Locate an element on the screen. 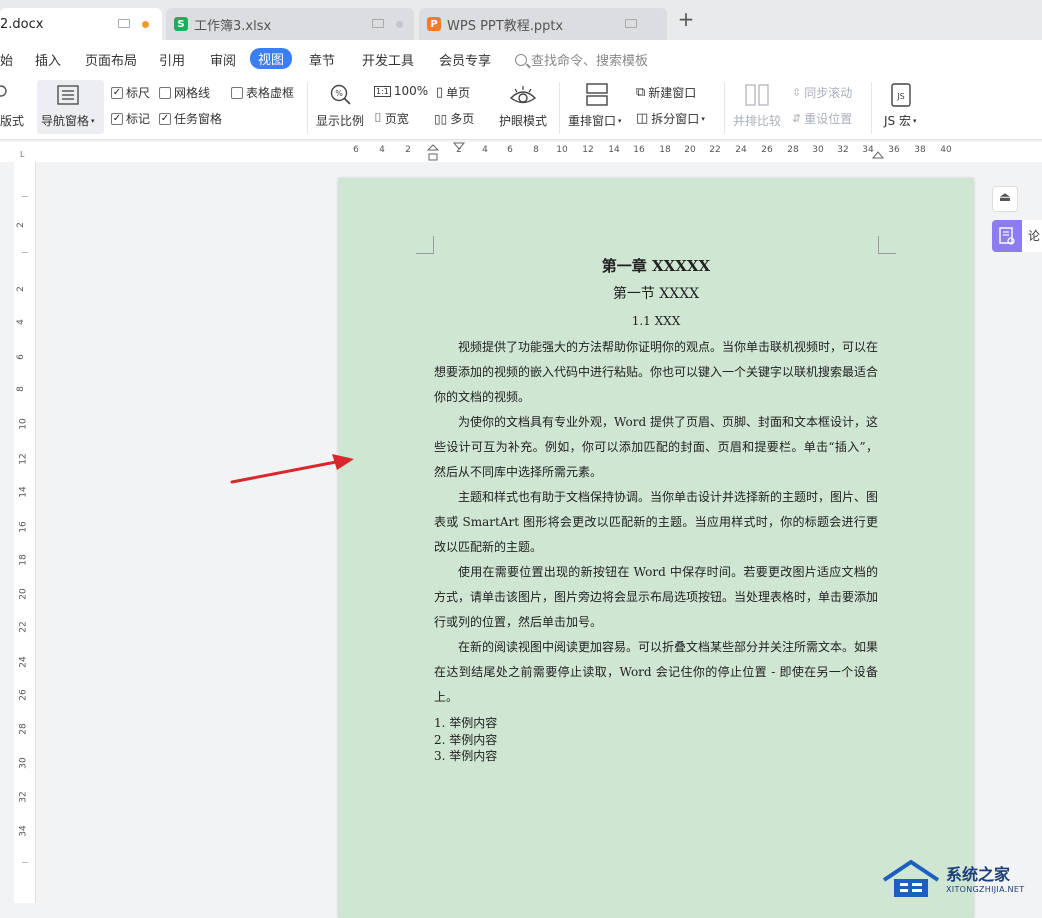  sync-scroll-label: 同步滚动 is located at coordinates (828, 93).